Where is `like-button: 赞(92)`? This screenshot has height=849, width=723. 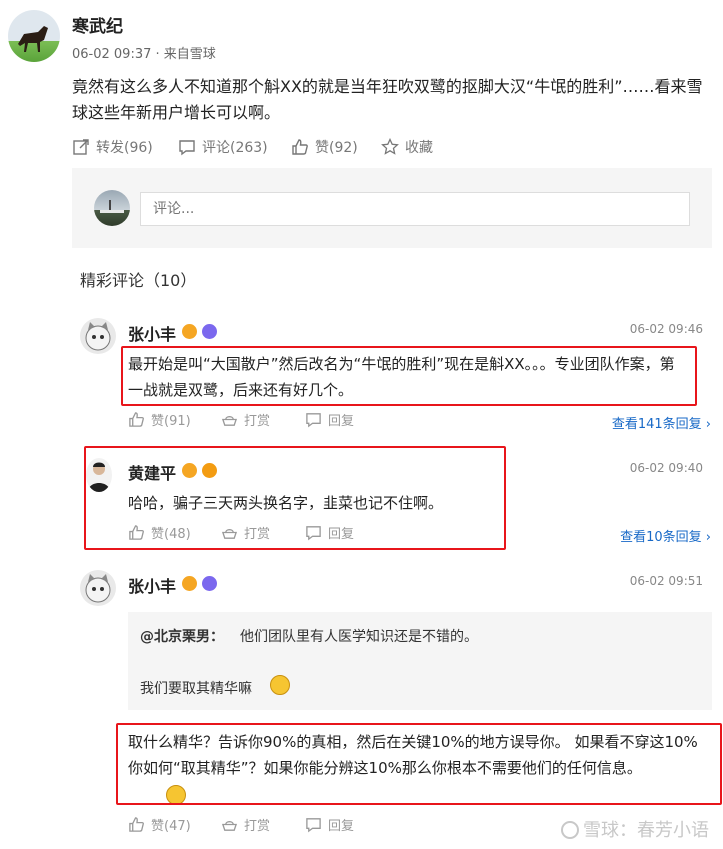
like-button: 赞(92) is located at coordinates (324, 147).